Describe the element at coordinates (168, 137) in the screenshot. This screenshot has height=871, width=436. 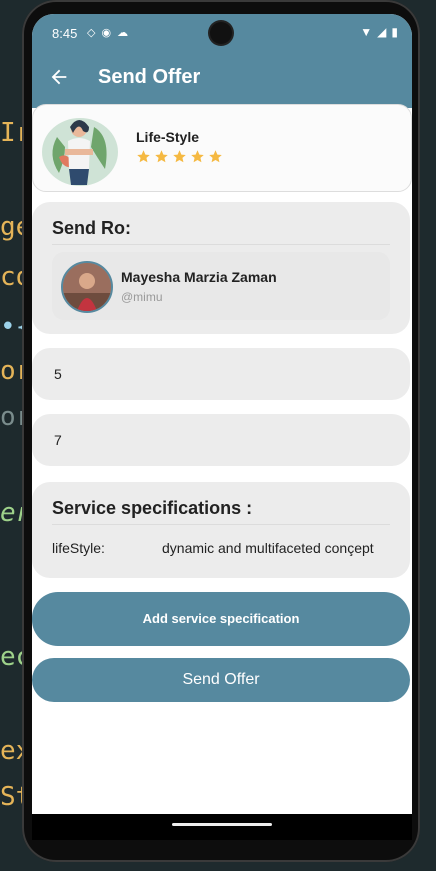
I see `category-title: Life-Style` at that location.